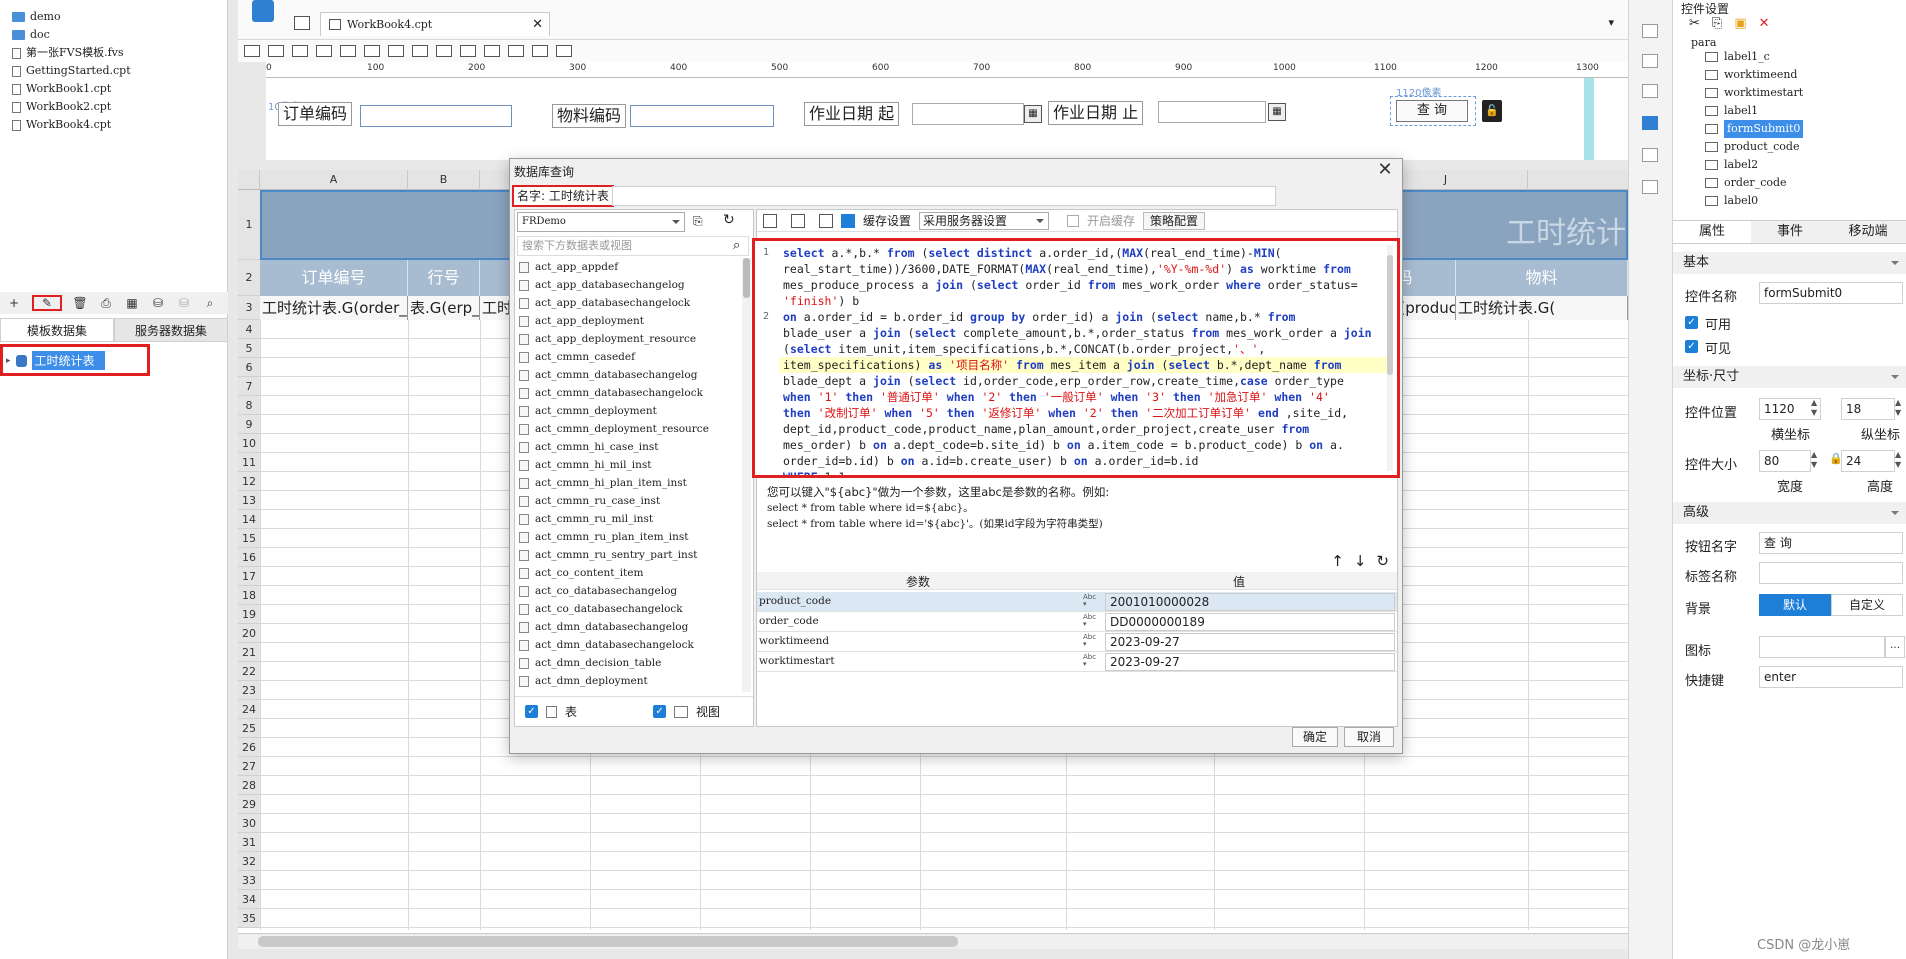 This screenshot has height=959, width=1906. I want to click on table-icon: ▦, so click(132, 303).